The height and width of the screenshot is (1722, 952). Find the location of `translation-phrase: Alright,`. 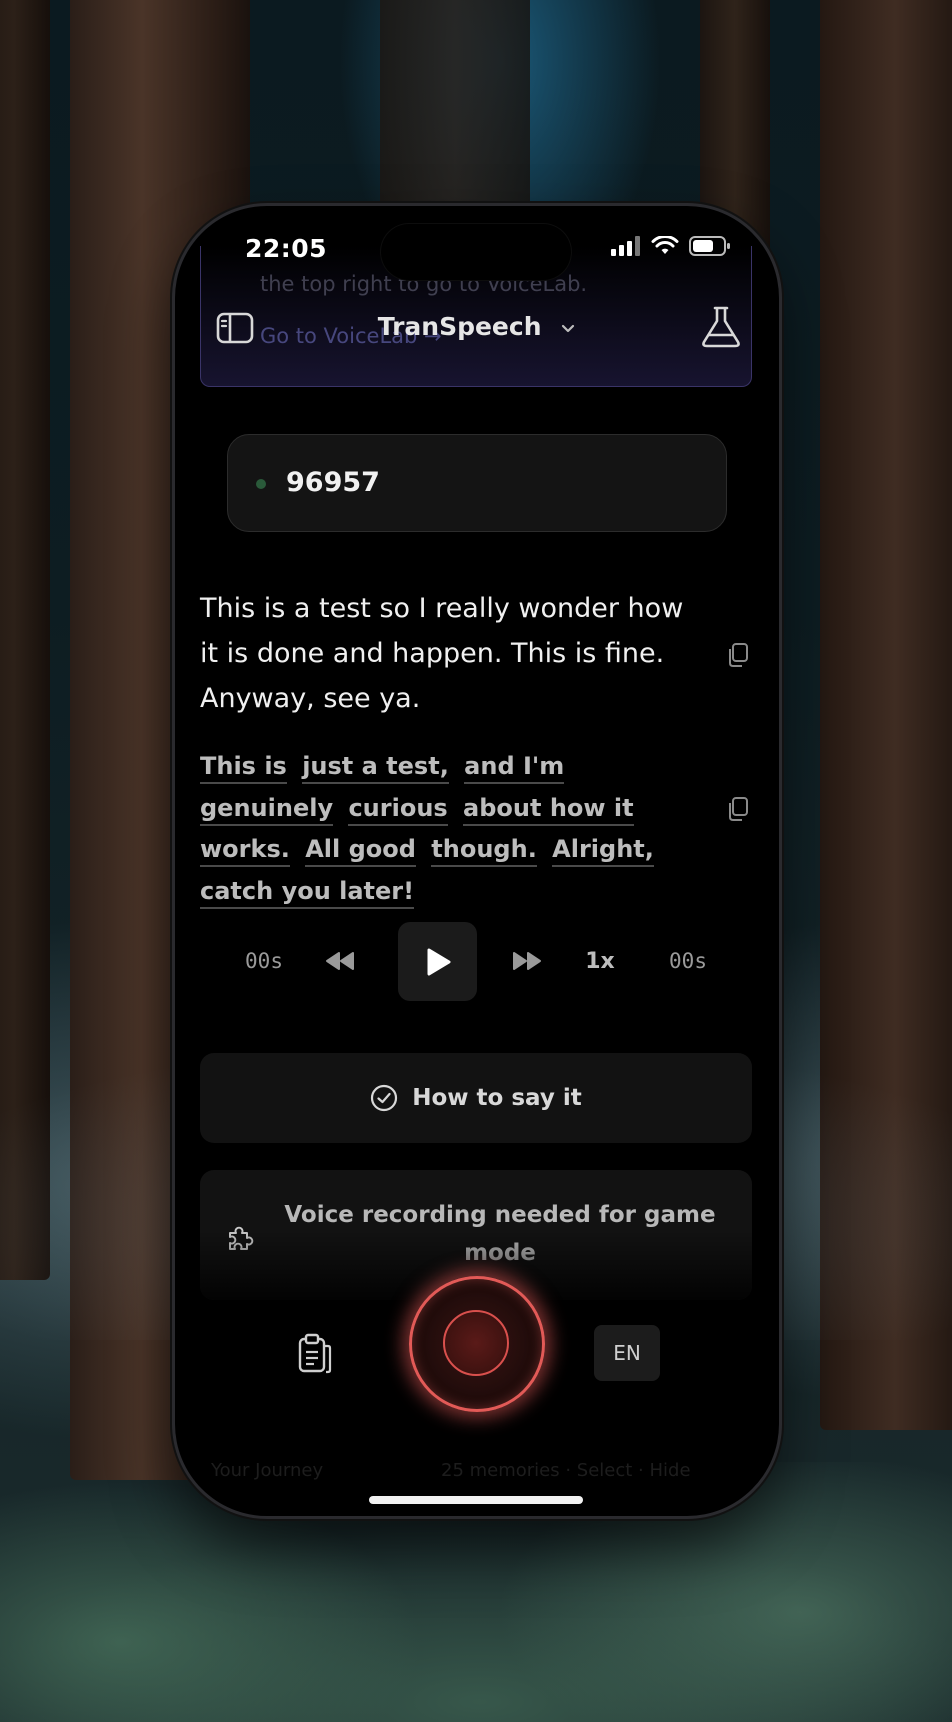

translation-phrase: Alright, is located at coordinates (603, 851).